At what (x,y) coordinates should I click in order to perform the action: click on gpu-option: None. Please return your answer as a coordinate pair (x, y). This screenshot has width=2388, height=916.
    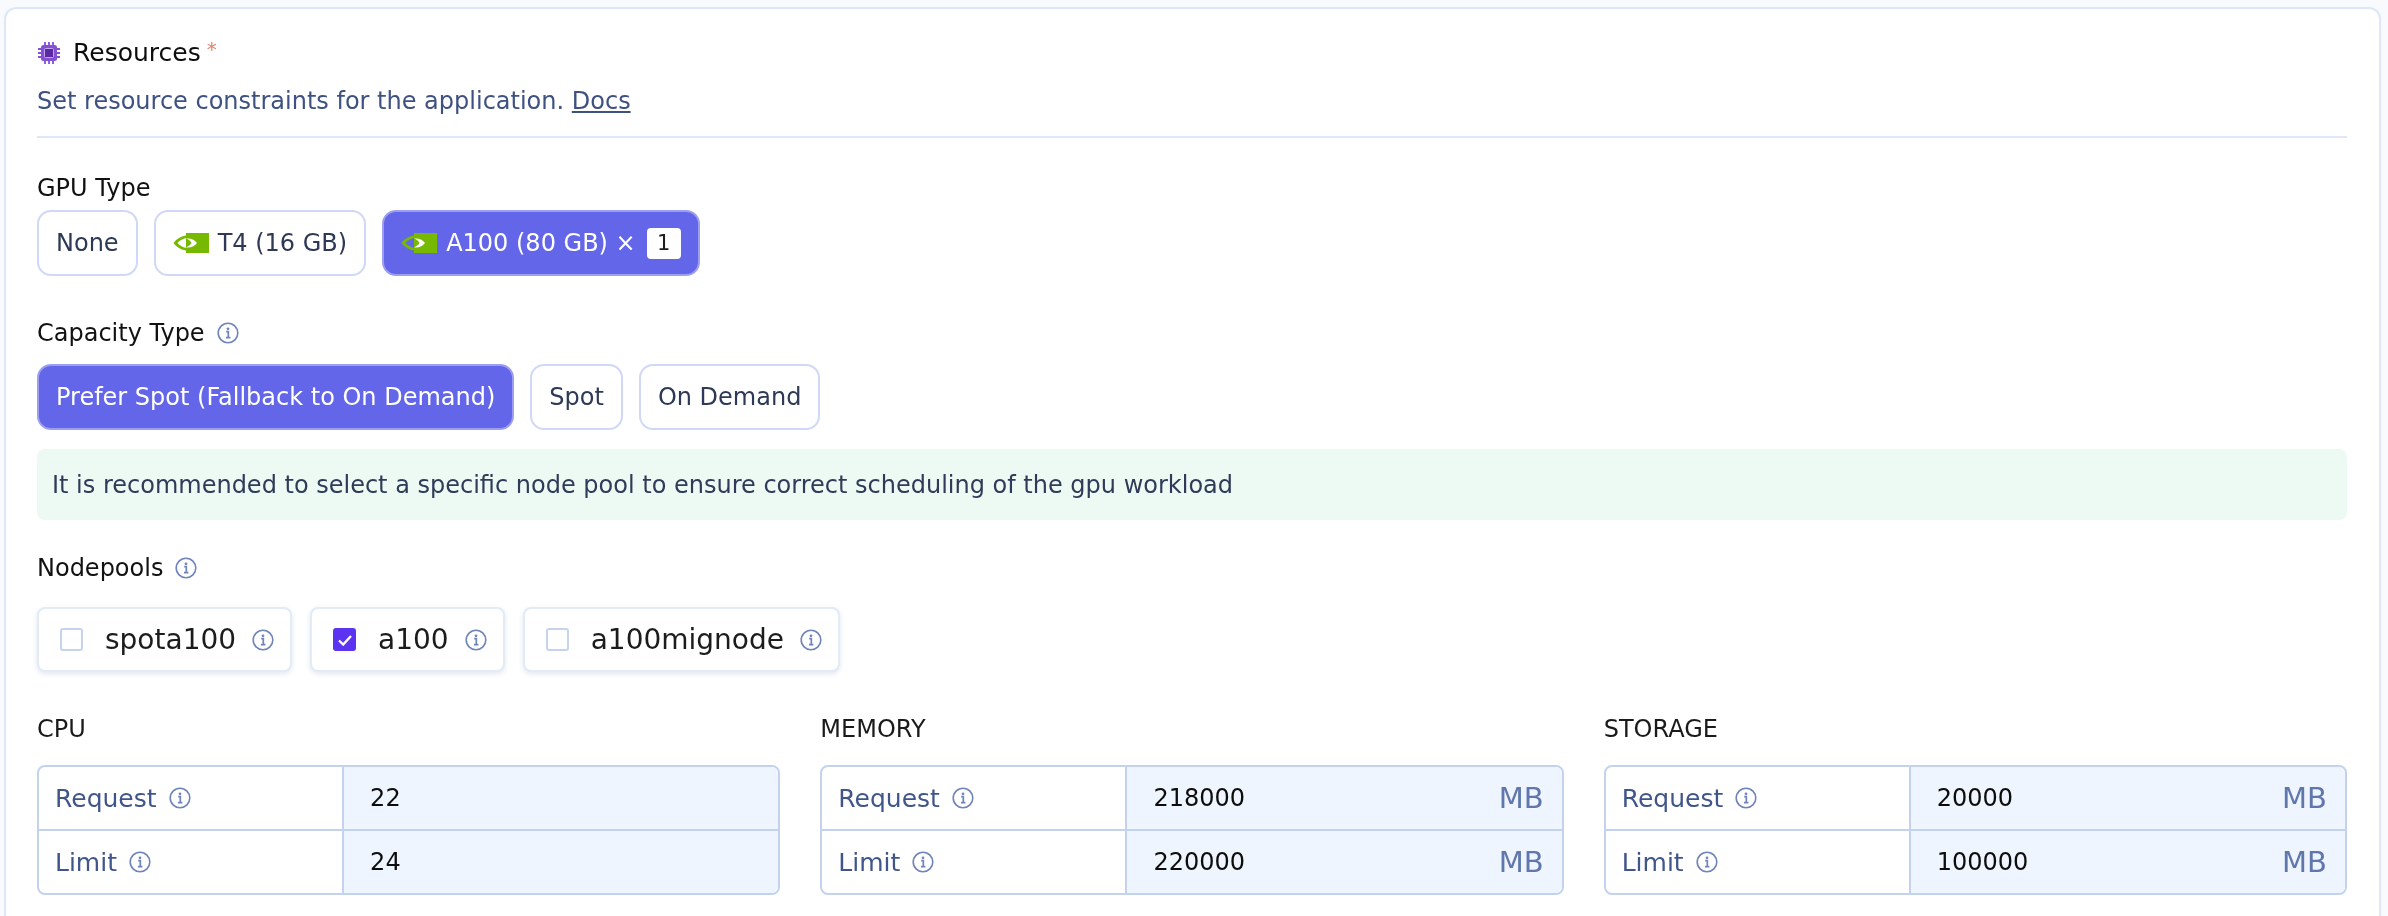
    Looking at the image, I should click on (87, 243).